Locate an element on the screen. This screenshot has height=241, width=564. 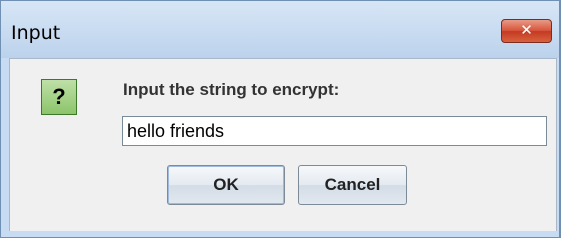
question-icon: ? is located at coordinates (59, 97).